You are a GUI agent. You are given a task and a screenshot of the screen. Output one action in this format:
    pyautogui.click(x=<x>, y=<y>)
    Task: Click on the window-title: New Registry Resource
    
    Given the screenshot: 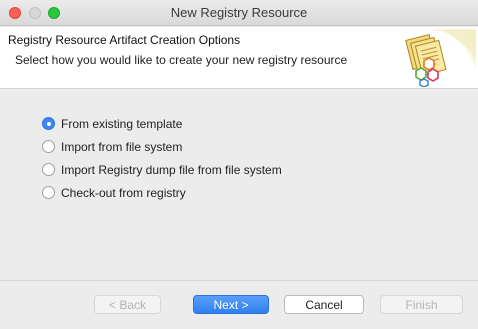 What is the action you would take?
    pyautogui.click(x=239, y=12)
    